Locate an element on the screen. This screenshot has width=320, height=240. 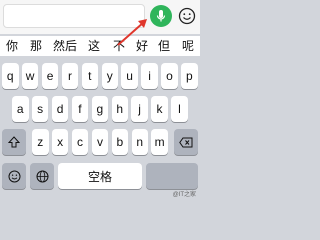
emoji-key is located at coordinates (14, 176).